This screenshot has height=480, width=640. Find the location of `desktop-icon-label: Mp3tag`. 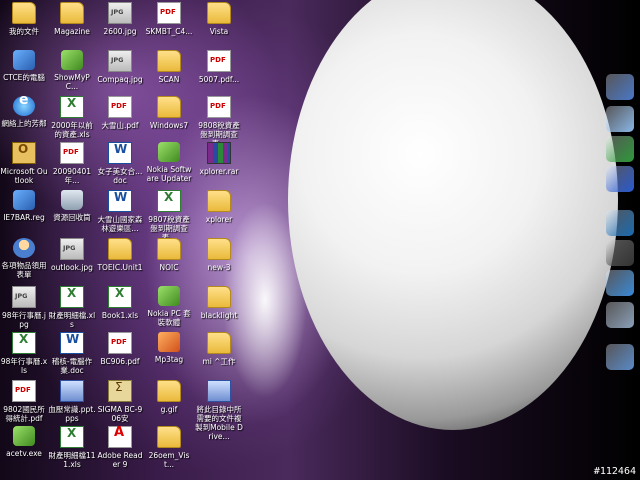

desktop-icon-label: Mp3tag is located at coordinates (169, 359).